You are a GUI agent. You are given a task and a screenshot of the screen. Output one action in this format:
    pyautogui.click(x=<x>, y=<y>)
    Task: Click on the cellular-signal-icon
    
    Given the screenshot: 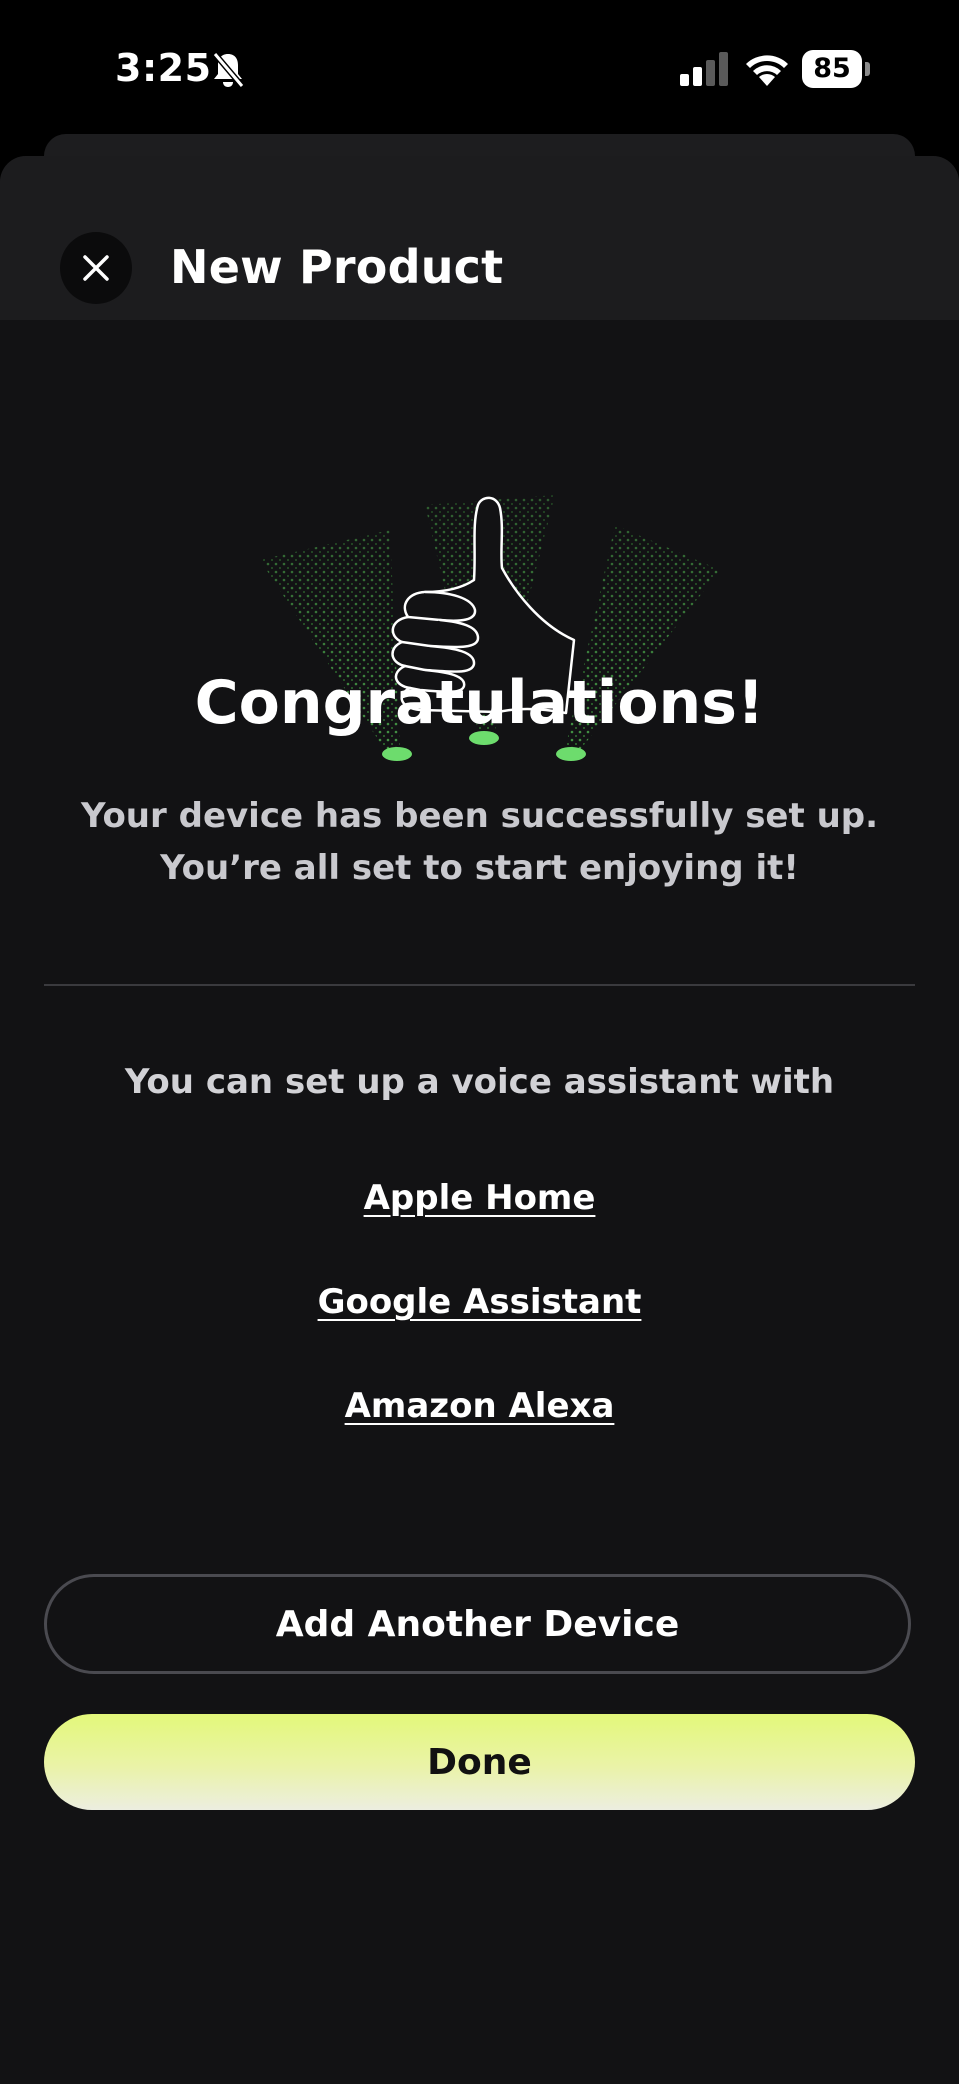 What is the action you would take?
    pyautogui.click(x=704, y=69)
    